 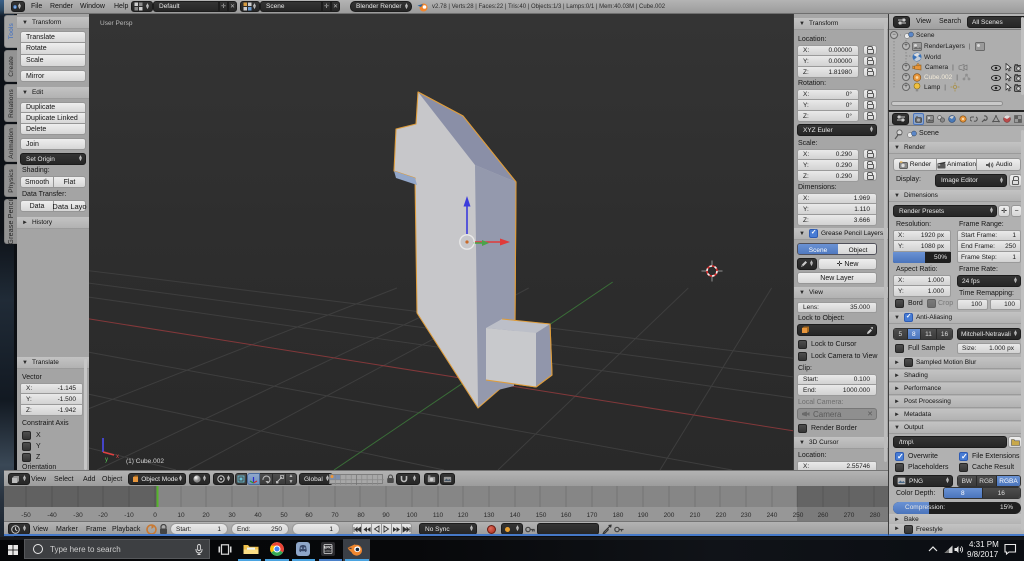 What do you see at coordinates (438, 515) in the screenshot?
I see `svg-text: 110` at bounding box center [438, 515].